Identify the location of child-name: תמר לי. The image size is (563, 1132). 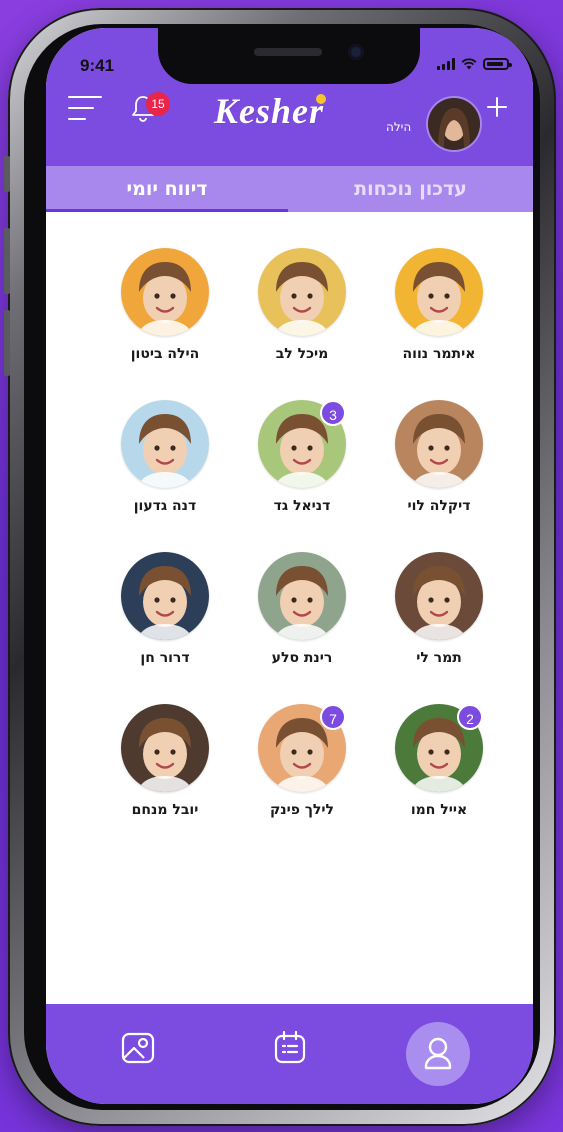
(439, 658).